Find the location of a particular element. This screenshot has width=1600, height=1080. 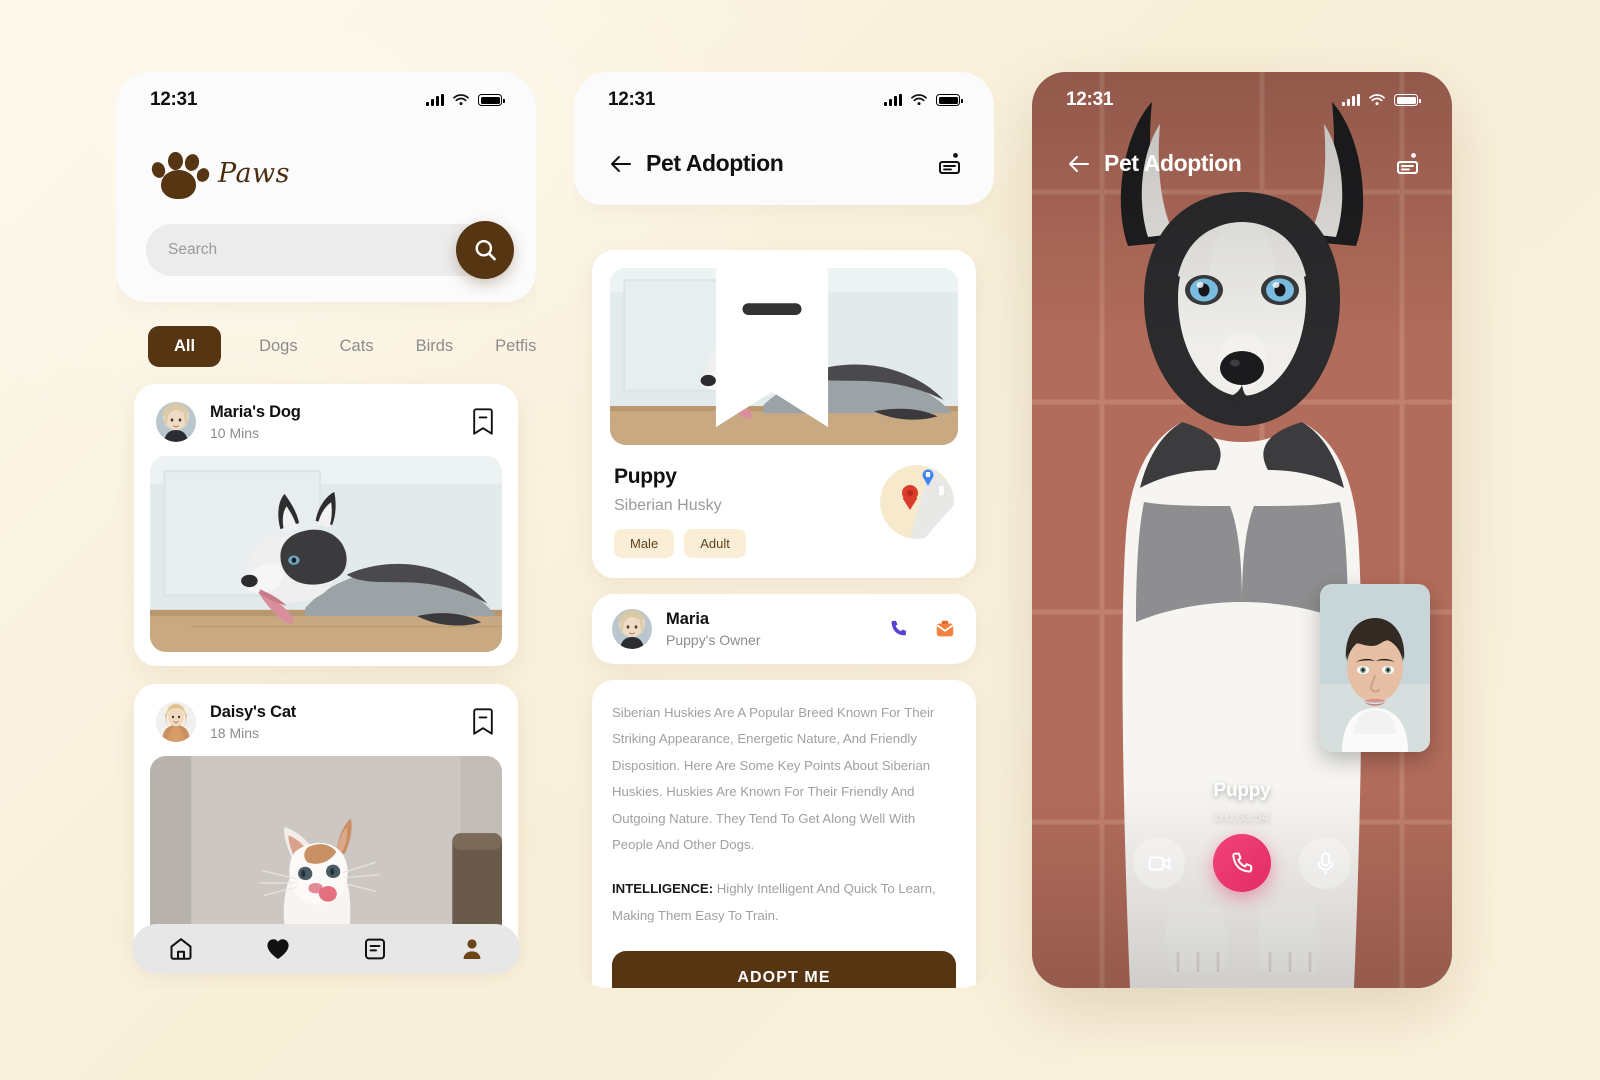

map-thumbnail is located at coordinates (917, 502).